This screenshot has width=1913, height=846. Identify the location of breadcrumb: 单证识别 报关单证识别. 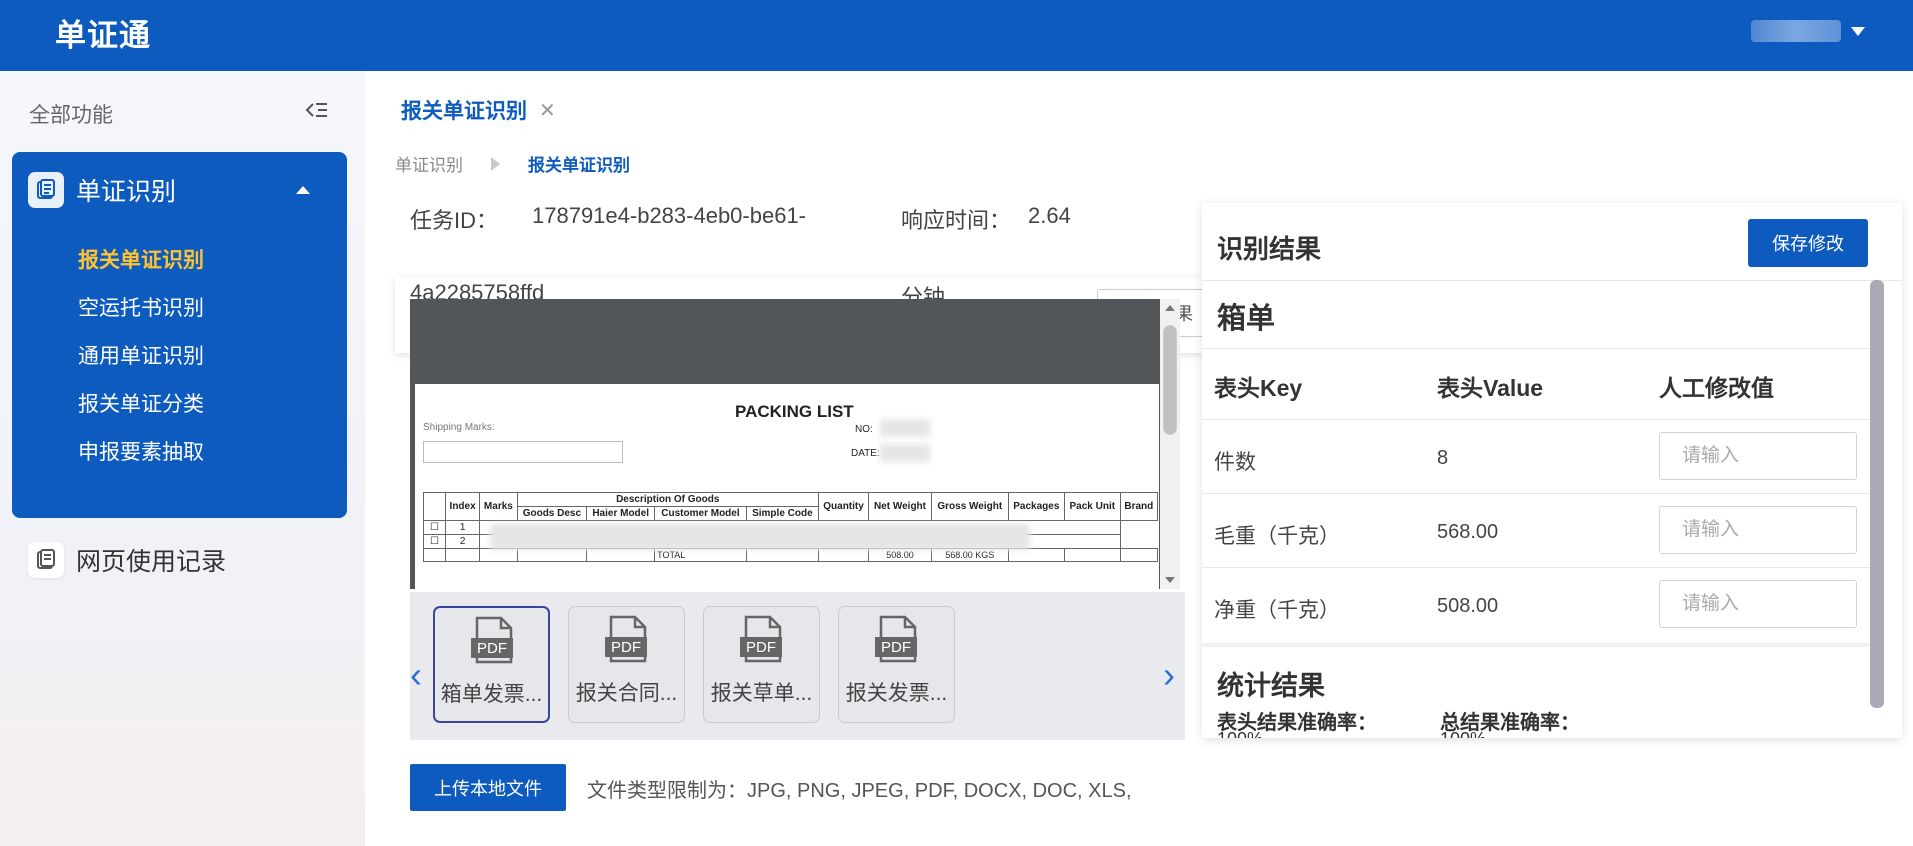
(512, 163).